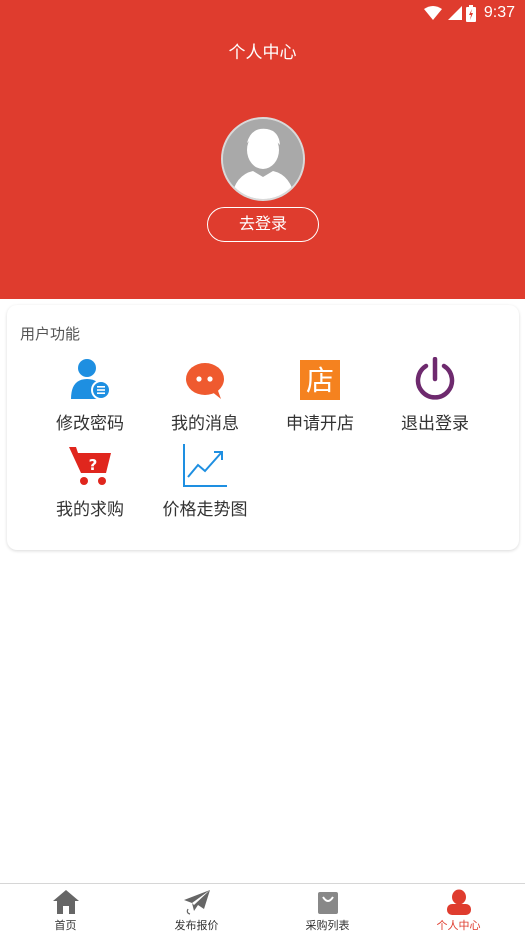 The image size is (525, 939). Describe the element at coordinates (327, 903) in the screenshot. I see `shopping-bag-icon` at that location.